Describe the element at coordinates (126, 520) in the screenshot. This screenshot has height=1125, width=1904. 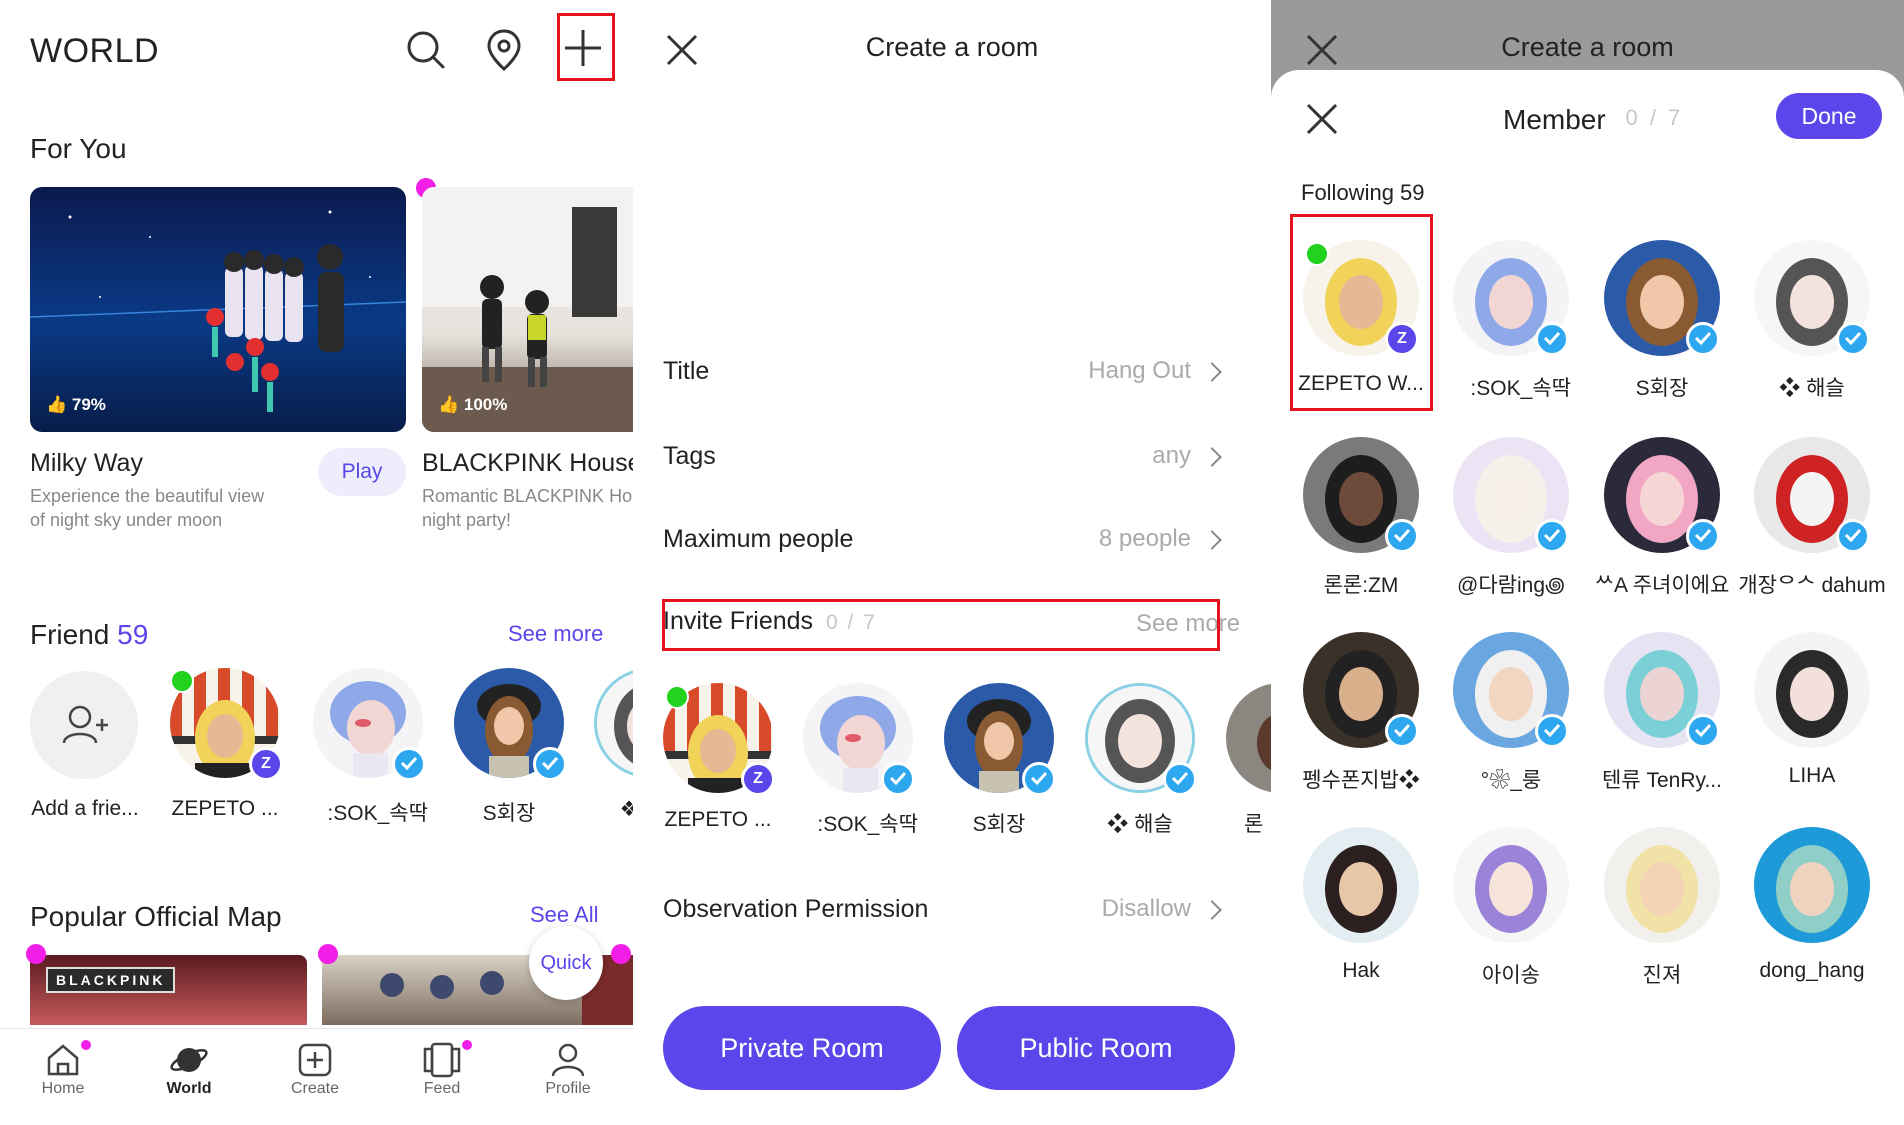
I see `map-description: of night sky under moon` at that location.